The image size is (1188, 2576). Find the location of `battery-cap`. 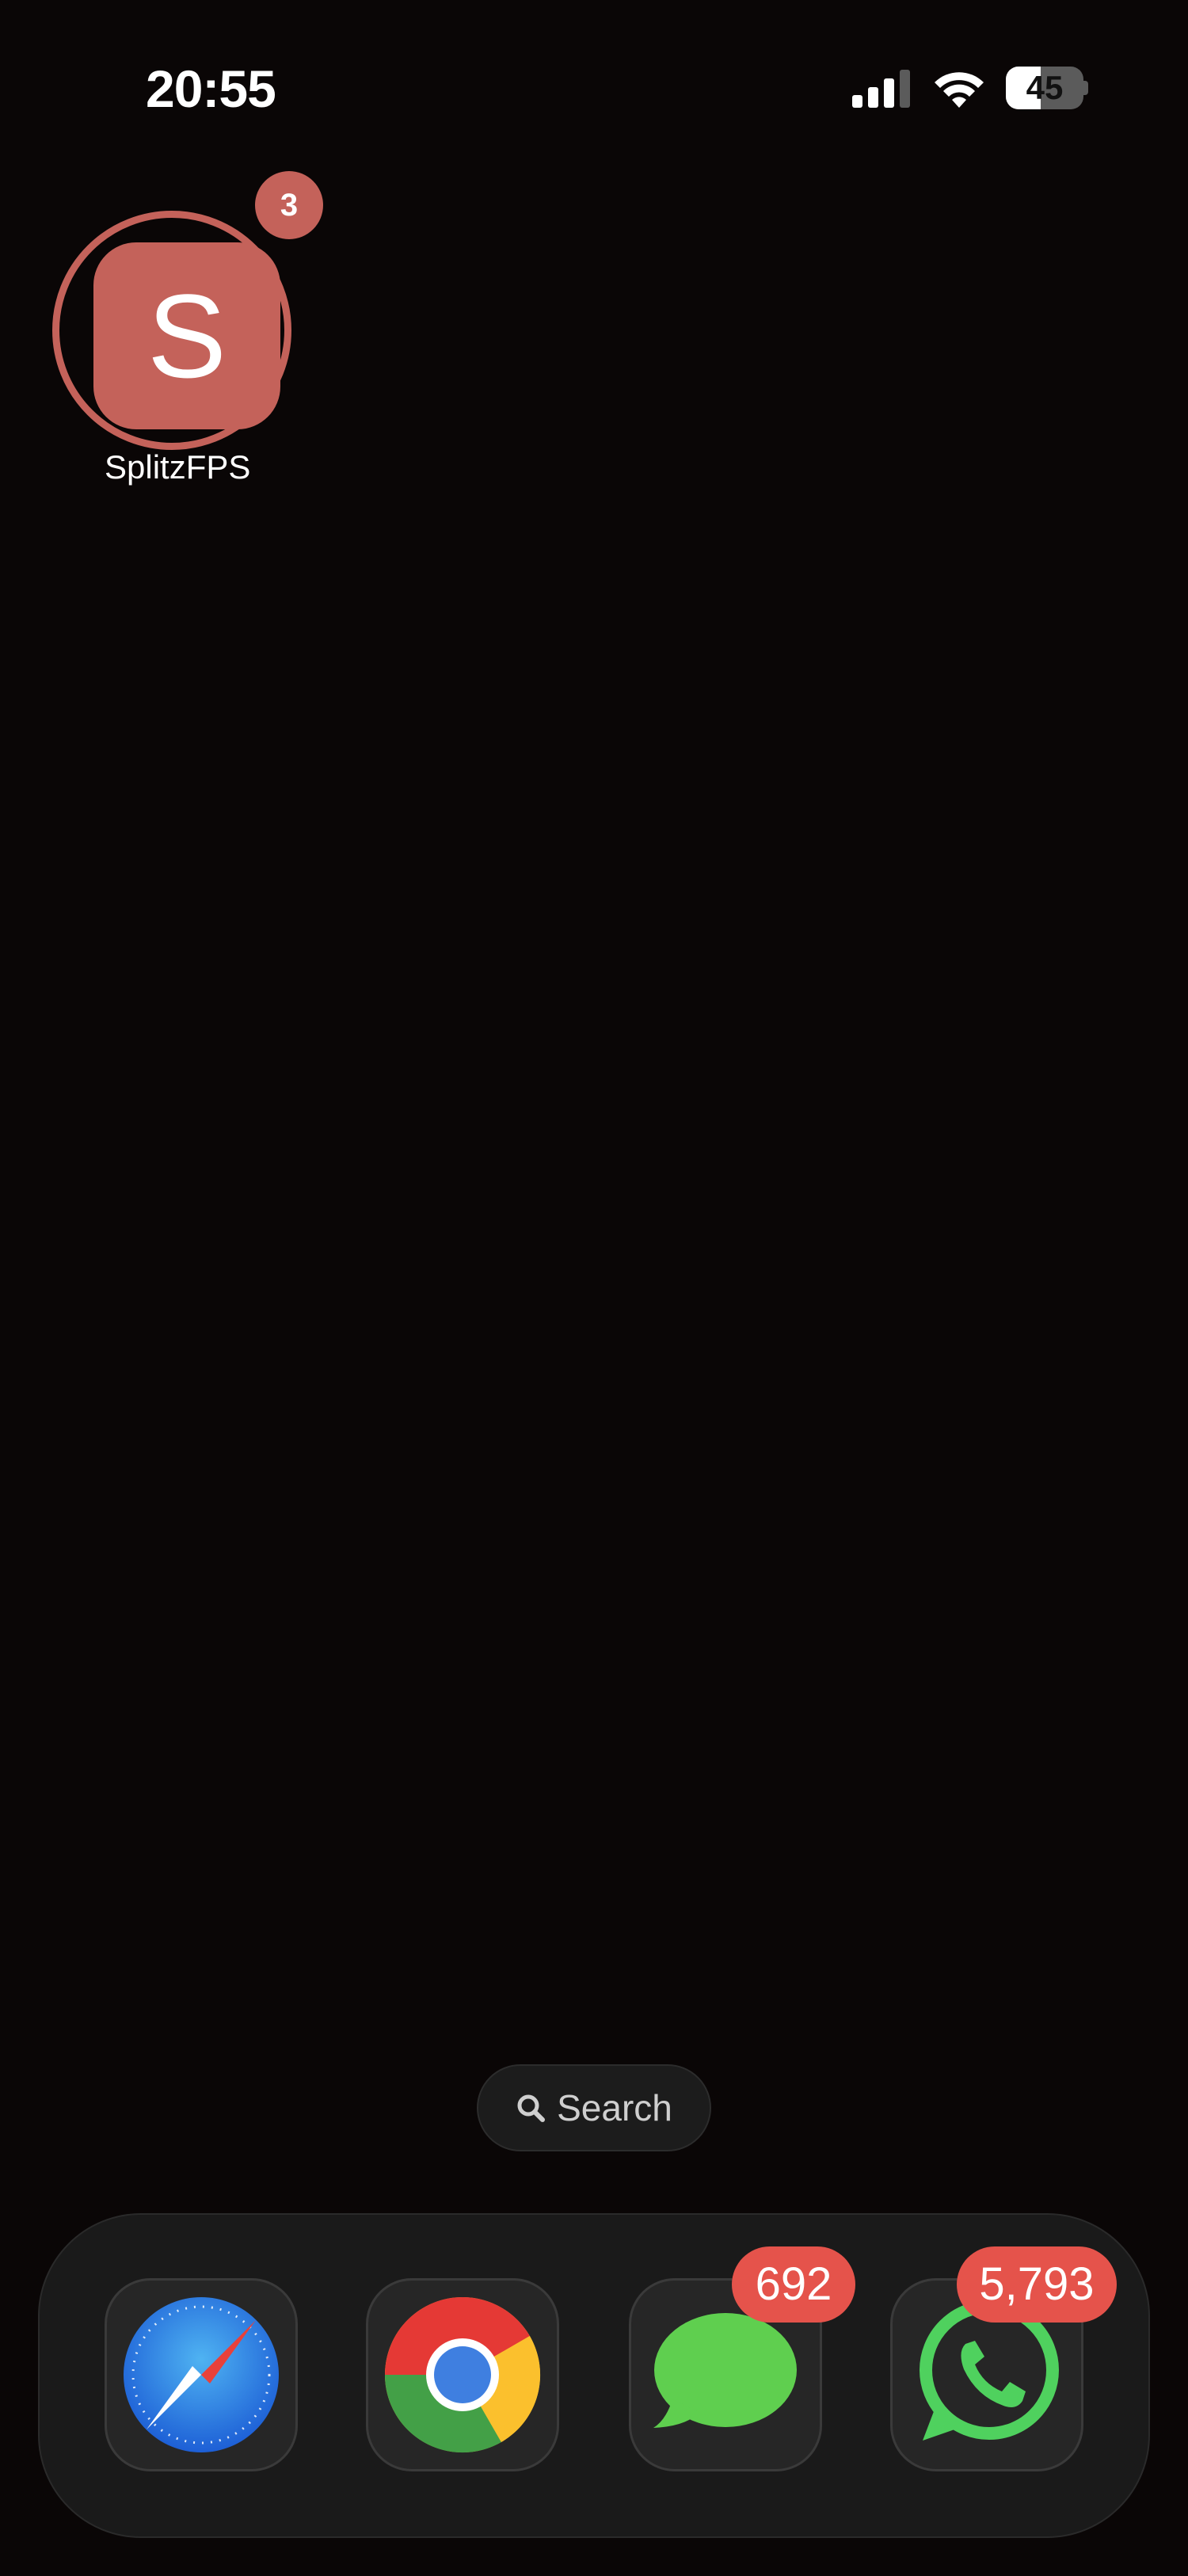

battery-cap is located at coordinates (1085, 88).